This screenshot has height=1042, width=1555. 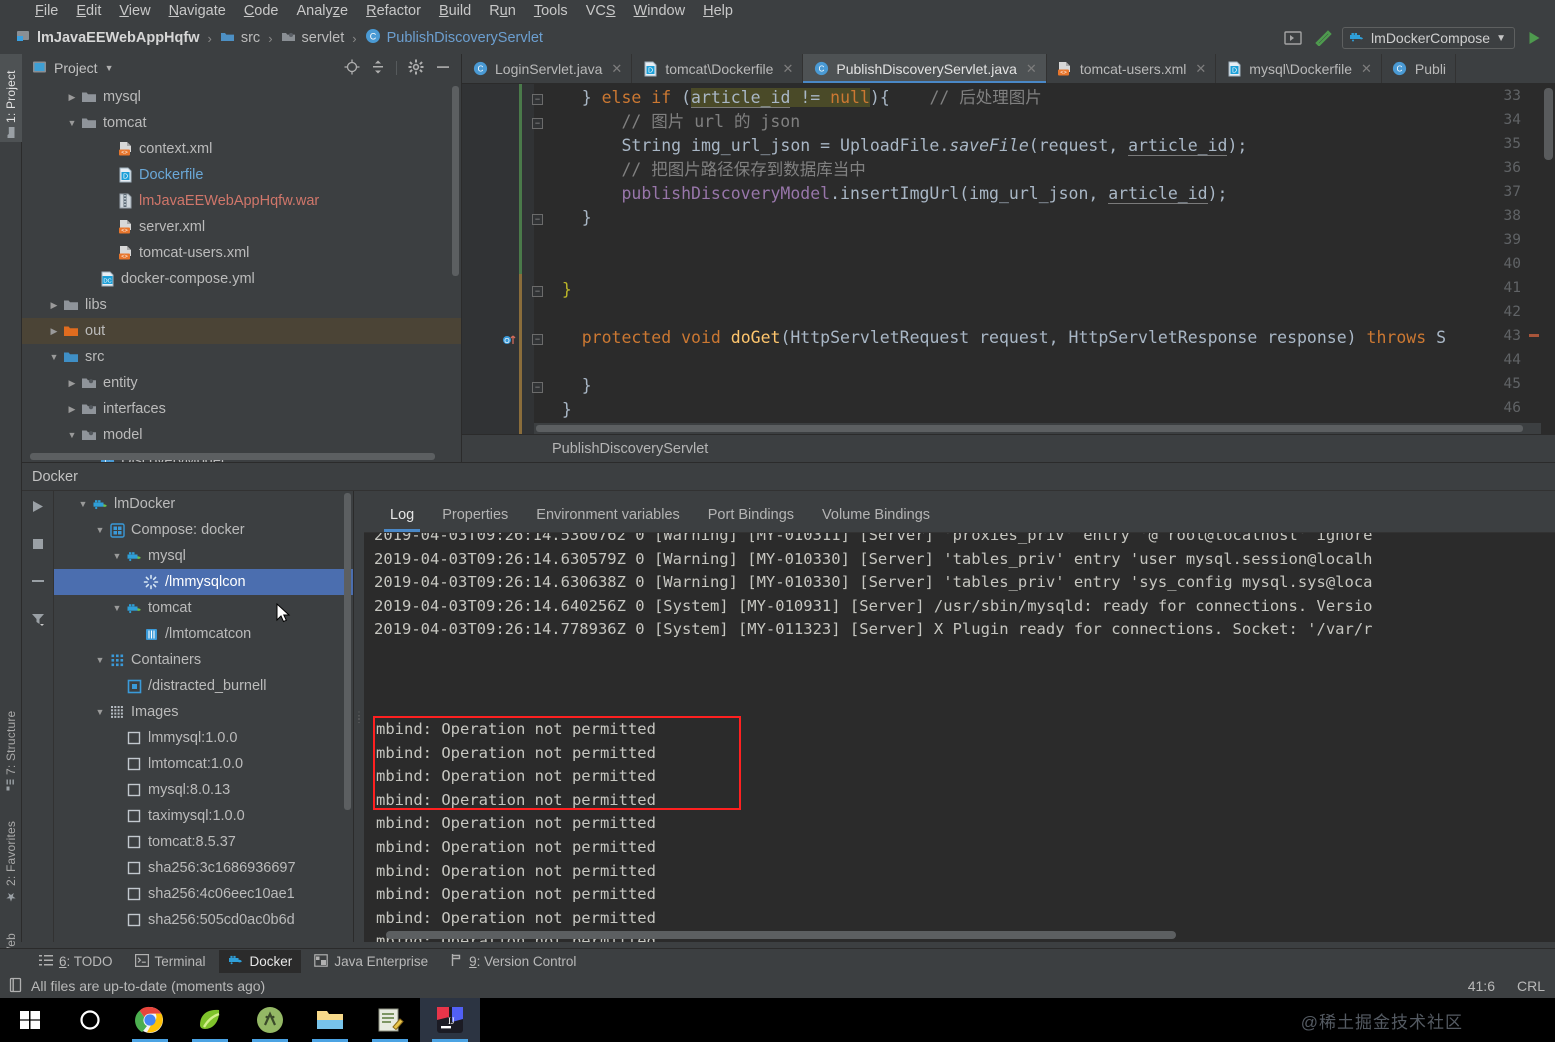 I want to click on windows-start-icon, so click(x=30, y=1020).